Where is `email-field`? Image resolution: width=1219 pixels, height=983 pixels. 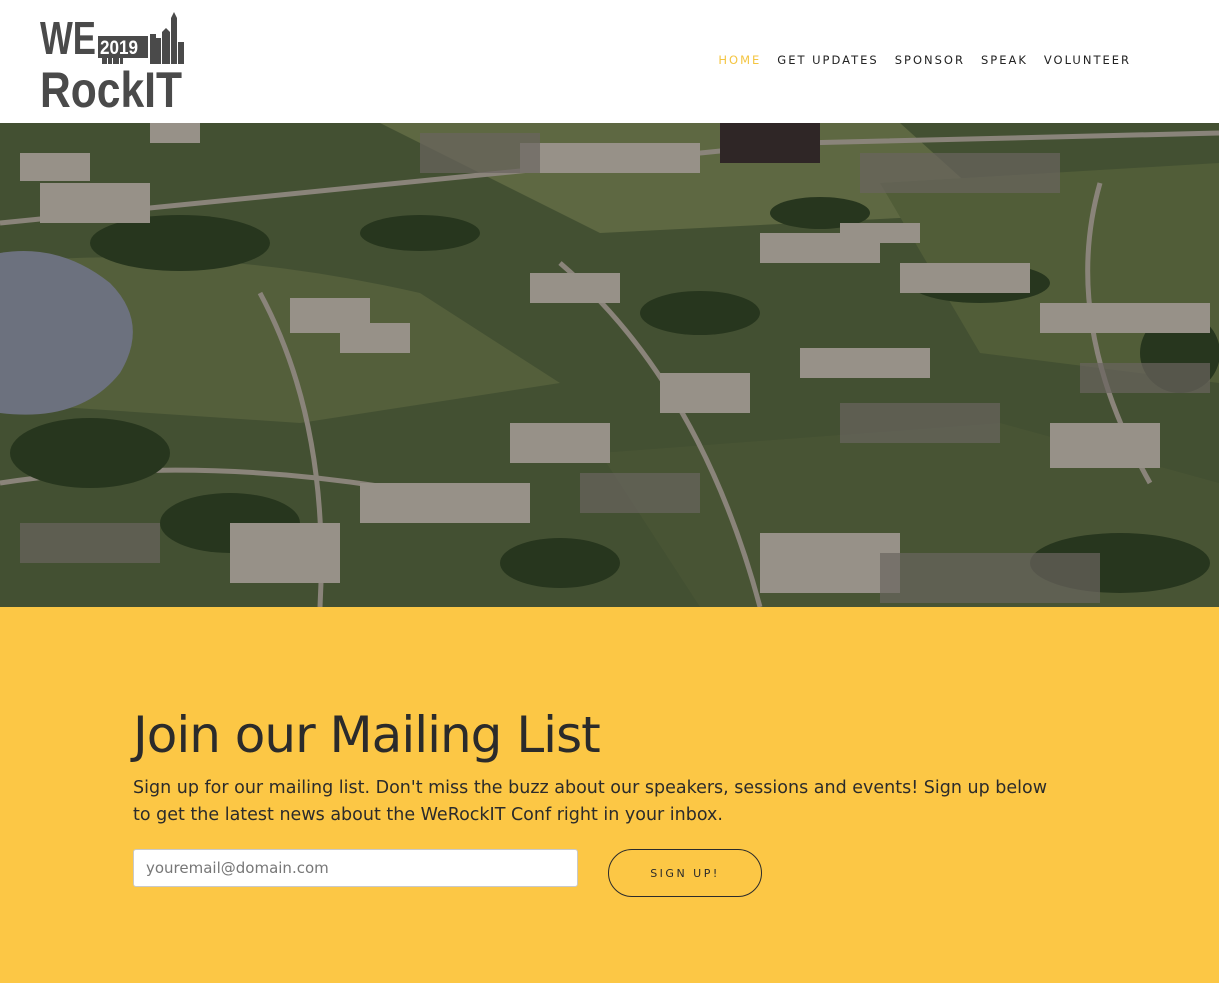
email-field is located at coordinates (355, 868).